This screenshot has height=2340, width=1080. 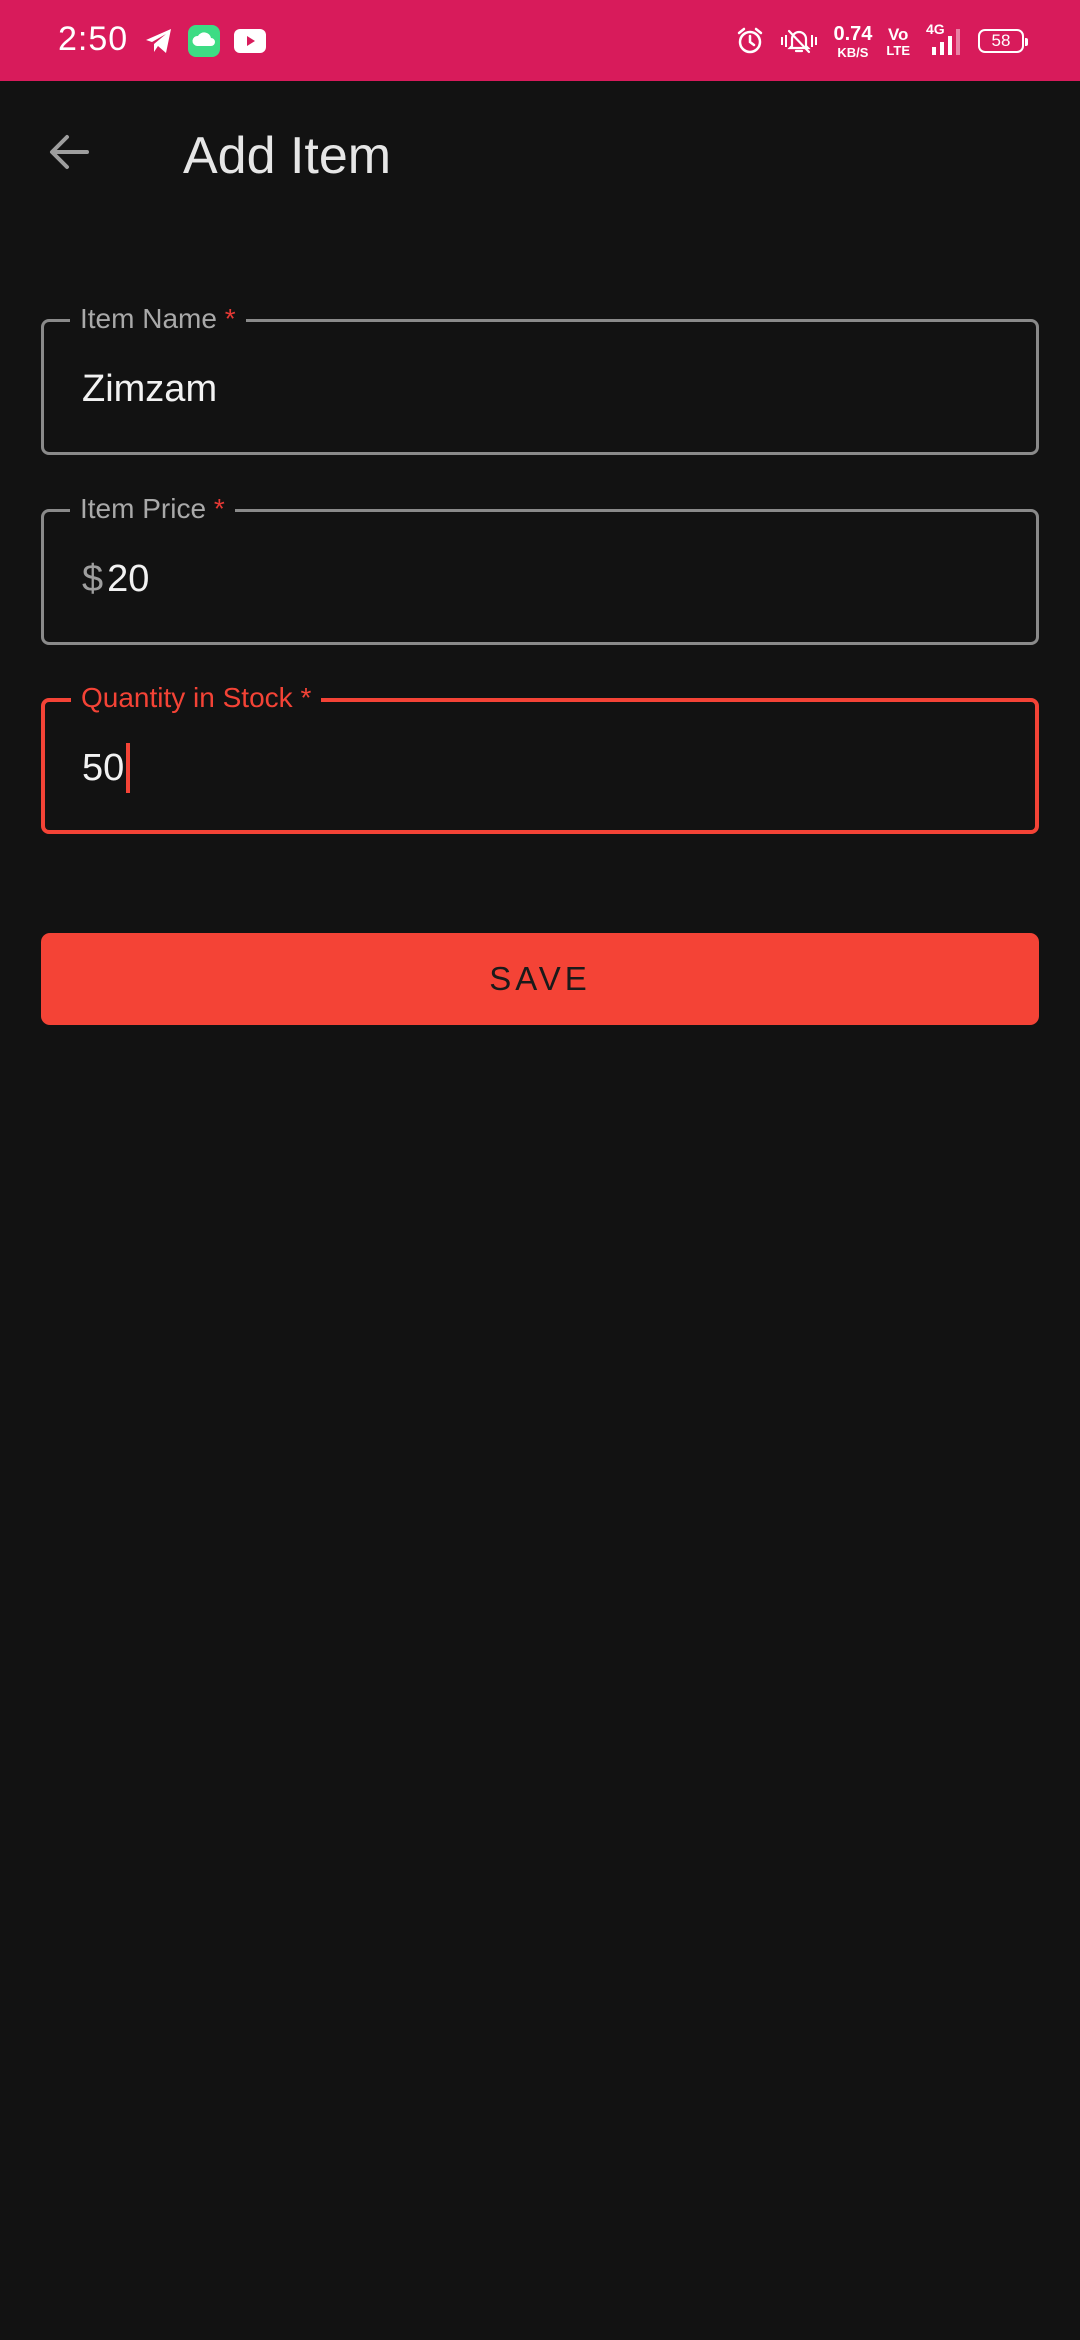 What do you see at coordinates (159, 41) in the screenshot?
I see `telegram-icon` at bounding box center [159, 41].